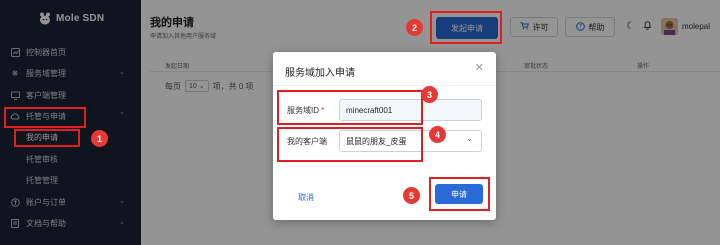 Image resolution: width=720 pixels, height=245 pixels. What do you see at coordinates (414, 27) in the screenshot?
I see `annotation-badge-2: 2` at bounding box center [414, 27].